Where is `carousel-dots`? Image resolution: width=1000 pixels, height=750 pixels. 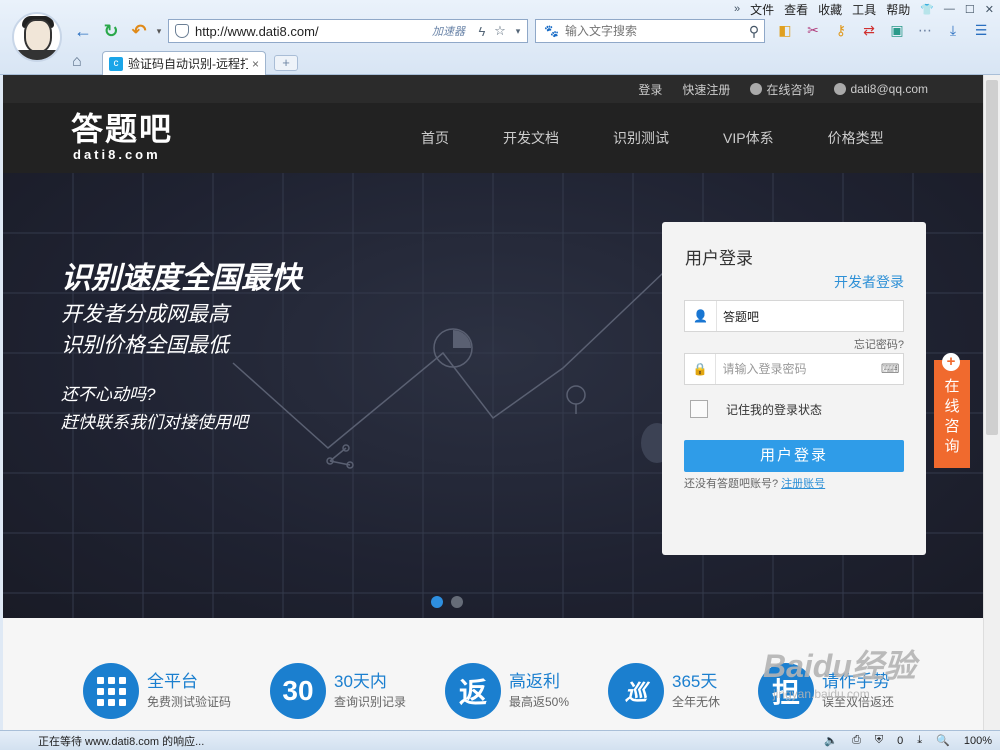 carousel-dots is located at coordinates (447, 602).